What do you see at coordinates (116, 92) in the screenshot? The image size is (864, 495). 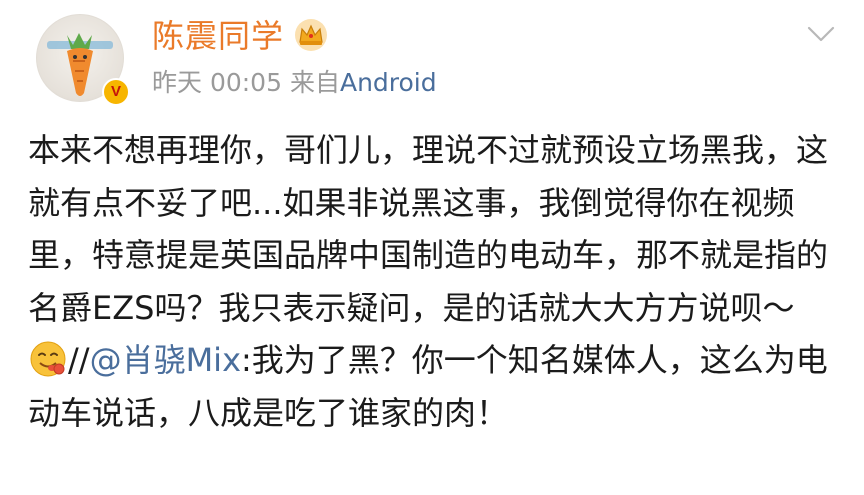 I see `verified-badge: V` at bounding box center [116, 92].